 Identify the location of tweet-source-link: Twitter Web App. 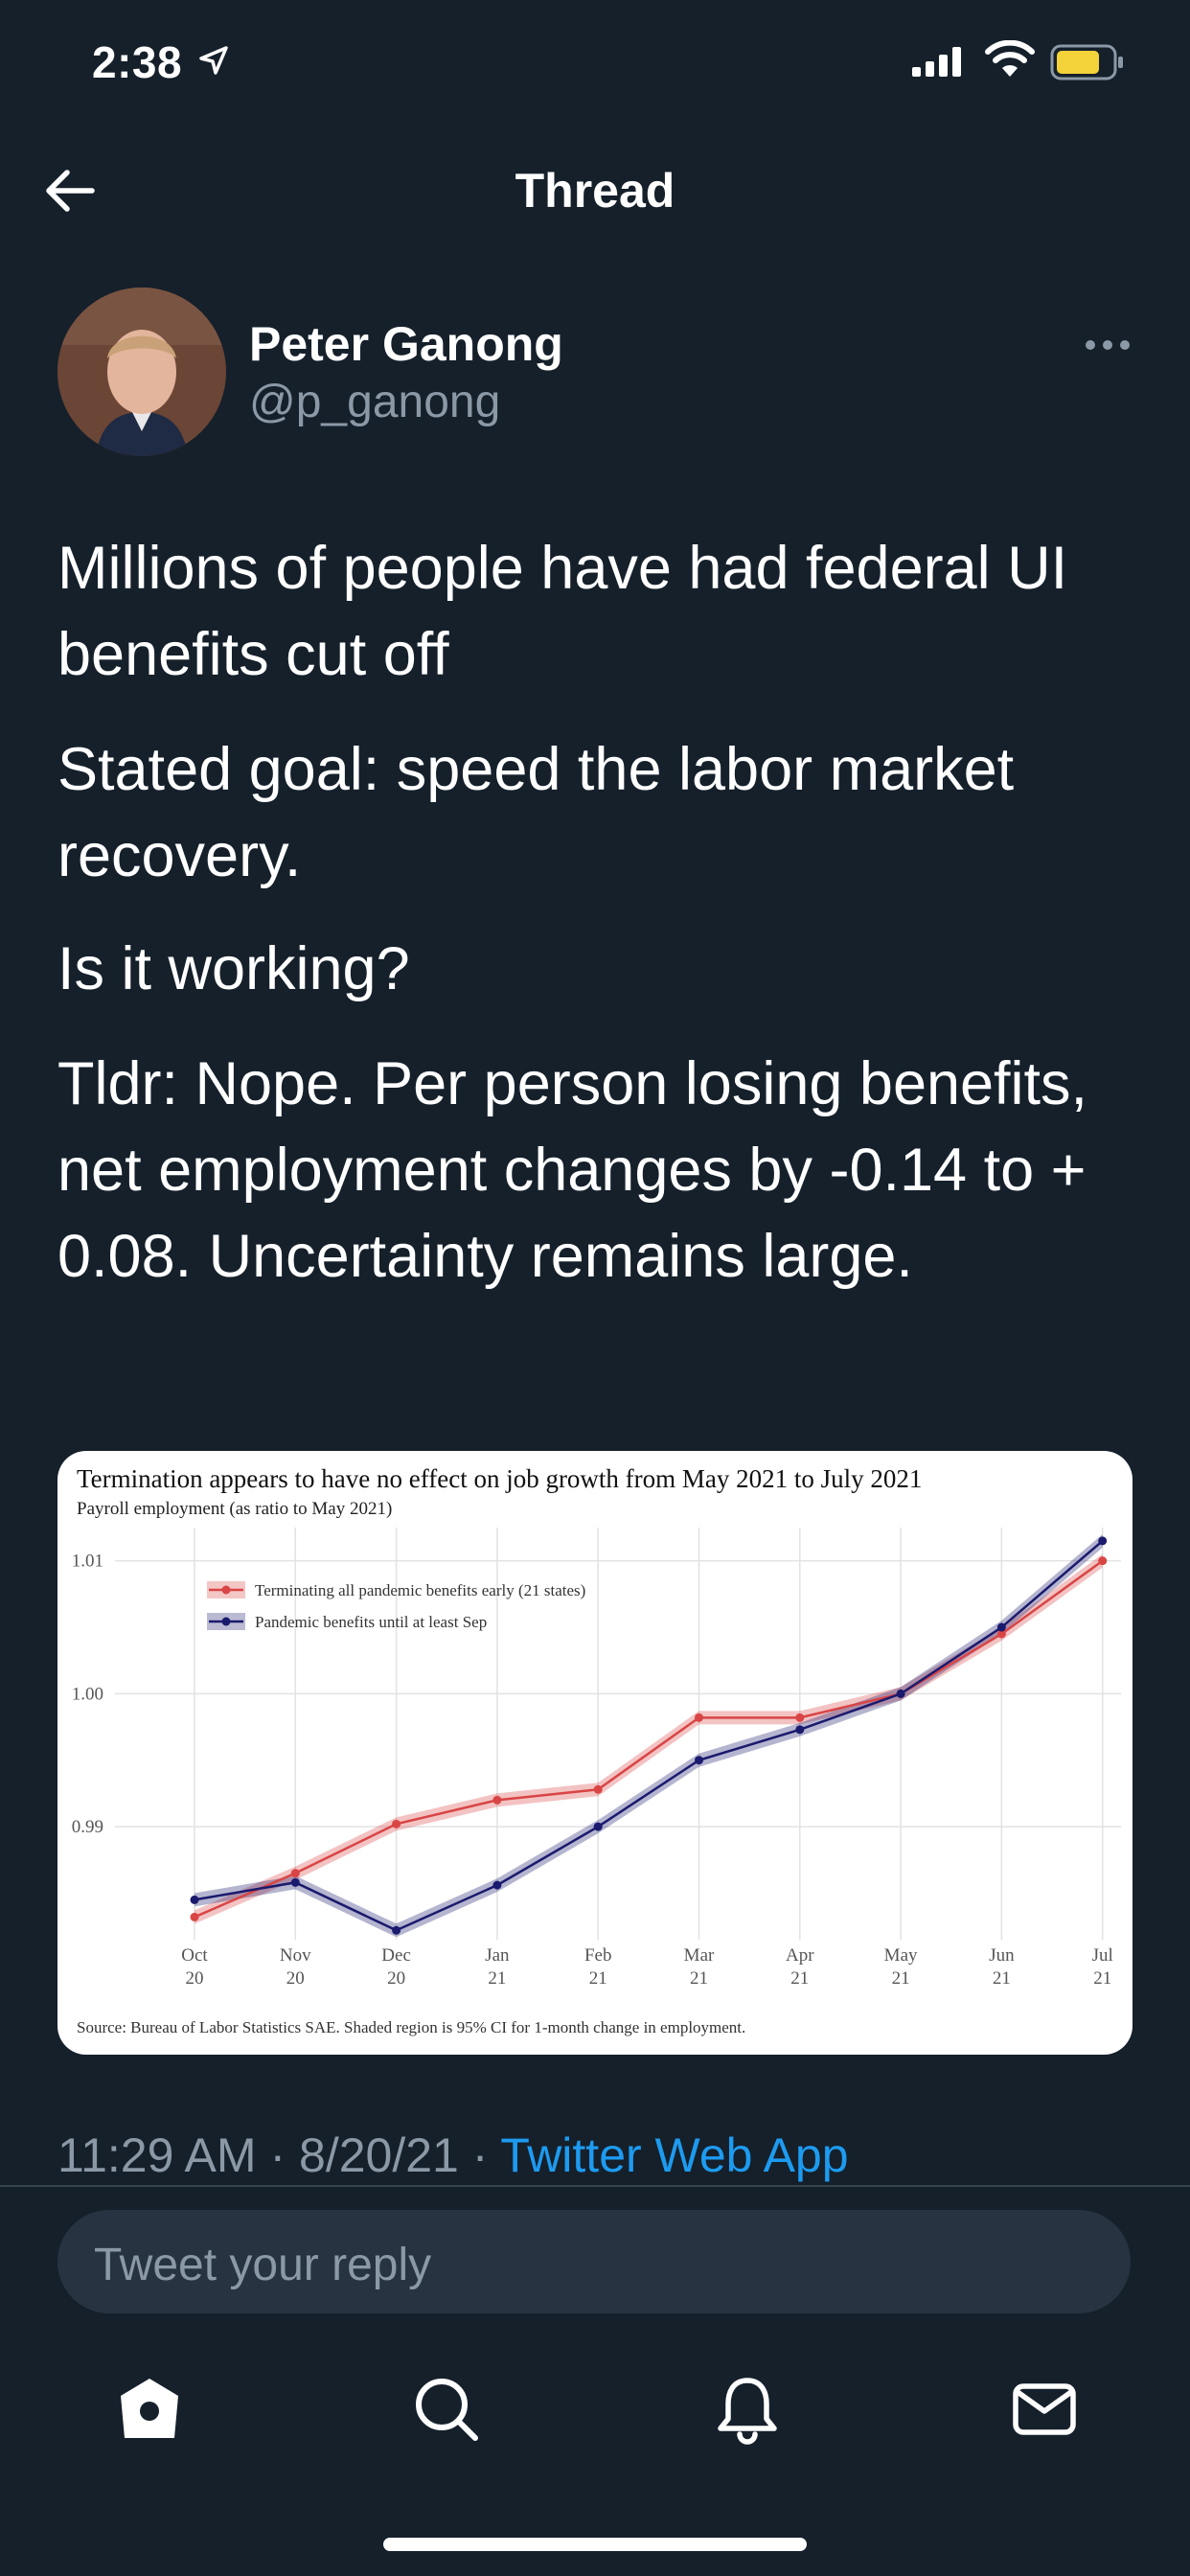
(674, 2155).